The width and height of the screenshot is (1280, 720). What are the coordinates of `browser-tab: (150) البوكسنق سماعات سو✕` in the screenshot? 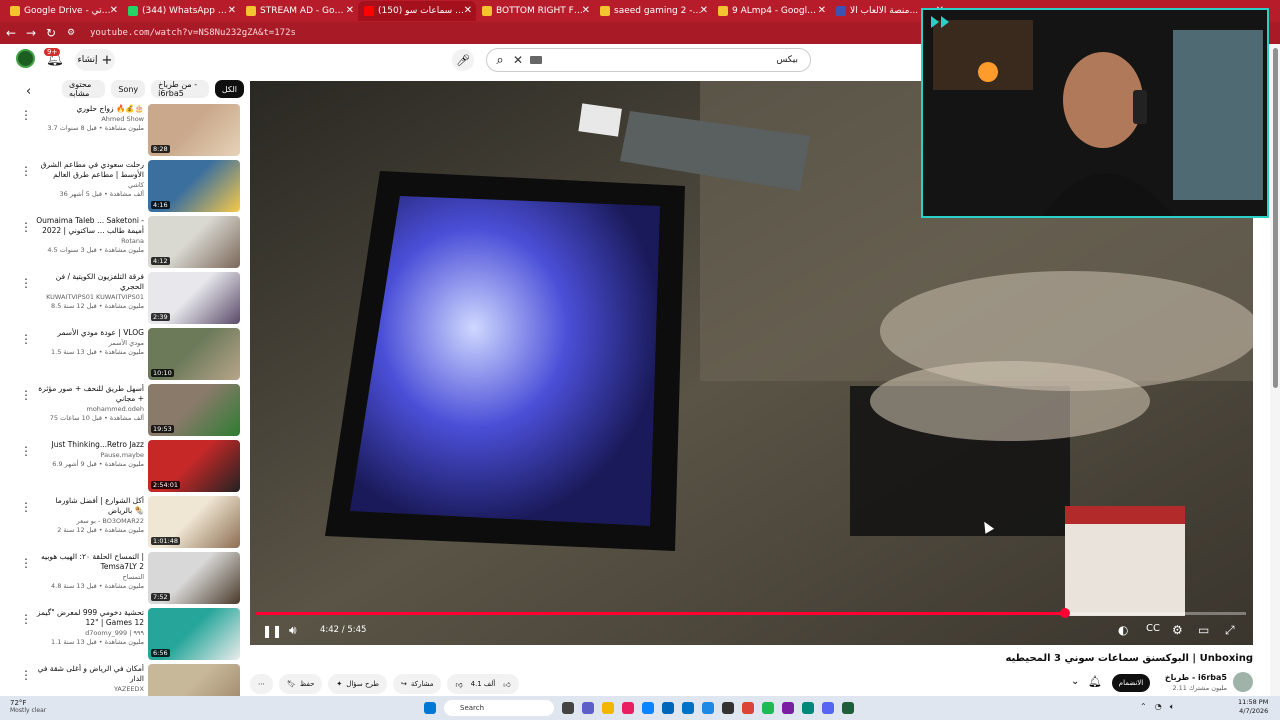 It's located at (417, 11).